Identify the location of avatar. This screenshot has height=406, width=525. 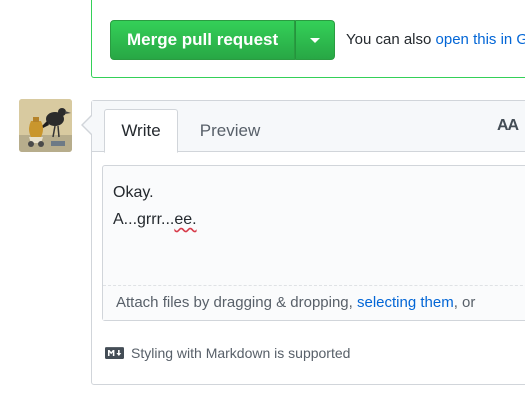
(45, 125).